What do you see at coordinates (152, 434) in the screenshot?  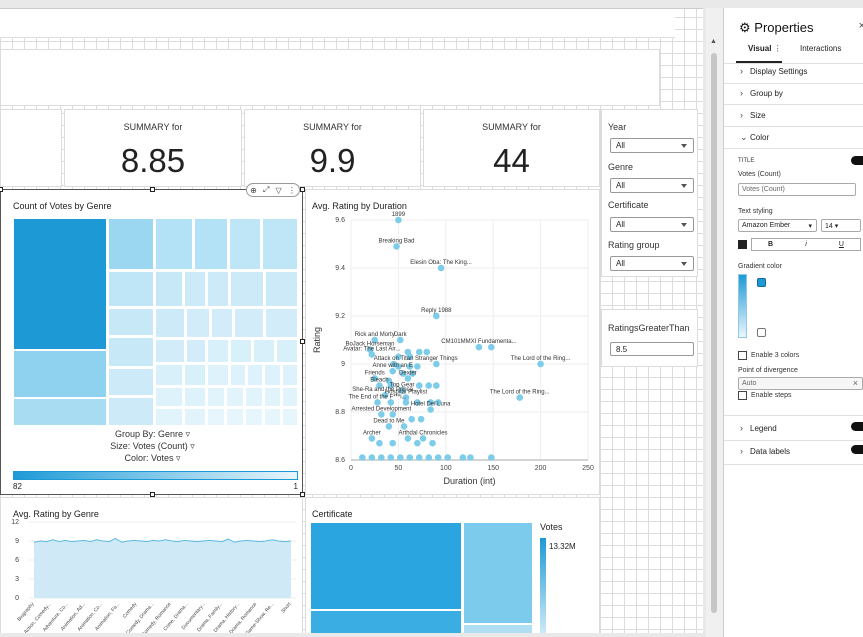 I see `group-by-field: Group By: Genre ▿` at bounding box center [152, 434].